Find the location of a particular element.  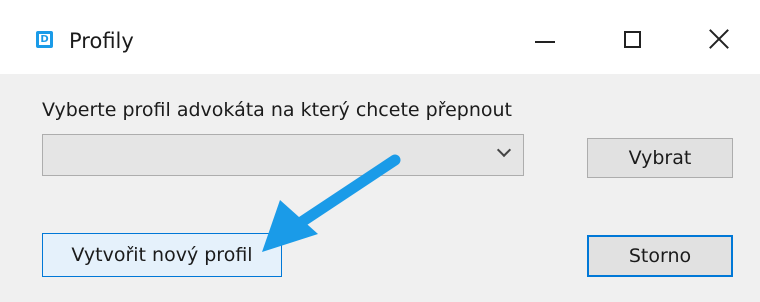

maximize-button is located at coordinates (633, 41).